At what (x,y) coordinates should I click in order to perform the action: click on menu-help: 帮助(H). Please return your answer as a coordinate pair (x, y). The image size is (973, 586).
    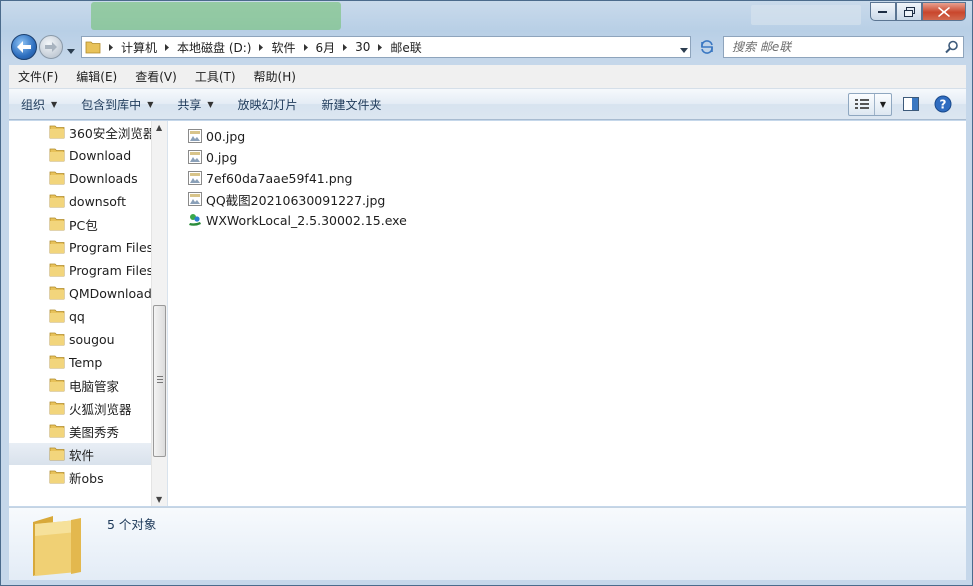
    Looking at the image, I should click on (275, 76).